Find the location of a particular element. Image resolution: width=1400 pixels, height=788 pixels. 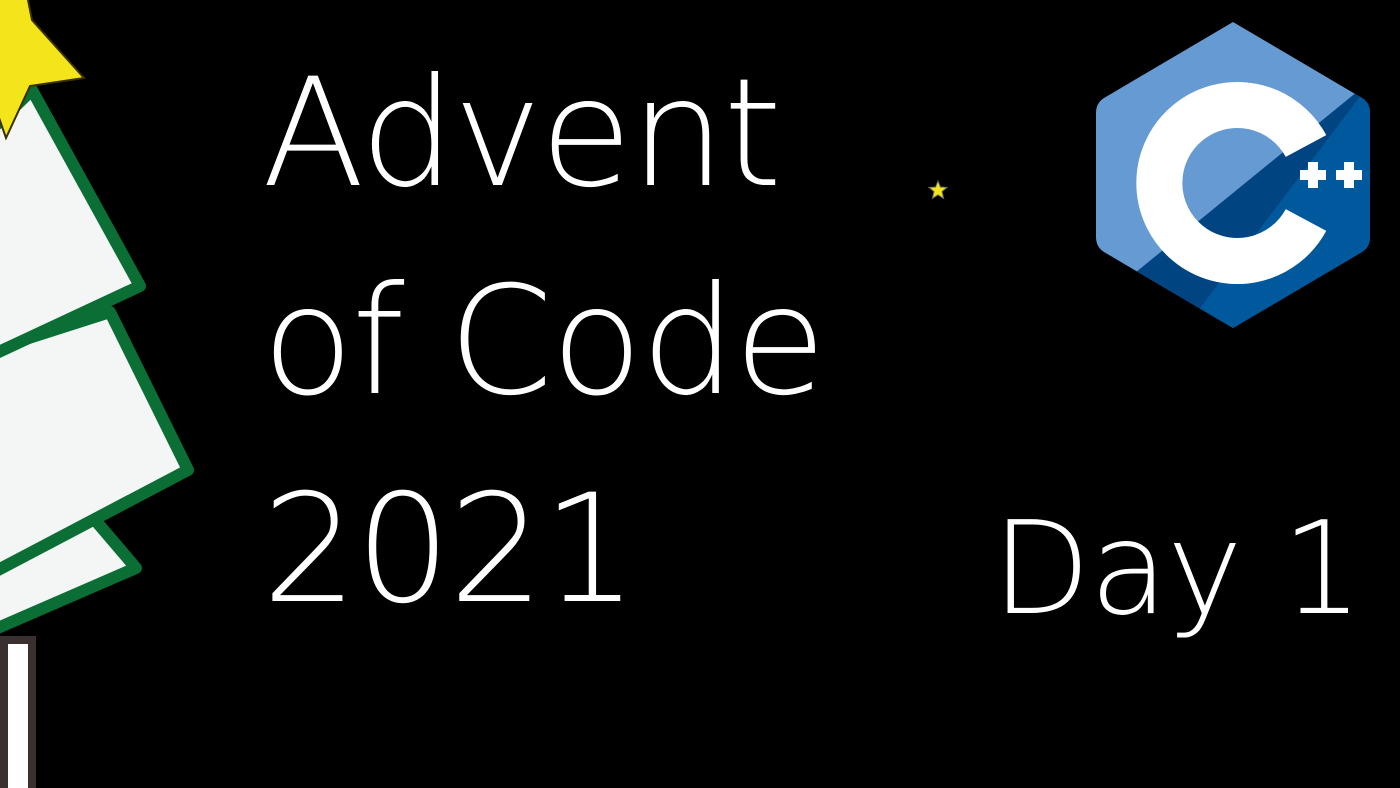

star-icon is located at coordinates (938, 190).